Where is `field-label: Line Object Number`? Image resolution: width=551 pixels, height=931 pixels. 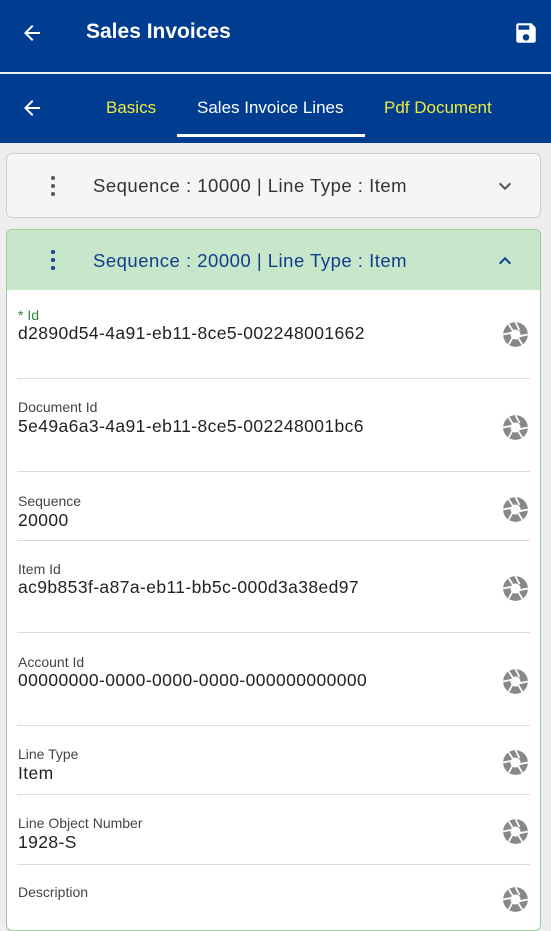
field-label: Line Object Number is located at coordinates (80, 823).